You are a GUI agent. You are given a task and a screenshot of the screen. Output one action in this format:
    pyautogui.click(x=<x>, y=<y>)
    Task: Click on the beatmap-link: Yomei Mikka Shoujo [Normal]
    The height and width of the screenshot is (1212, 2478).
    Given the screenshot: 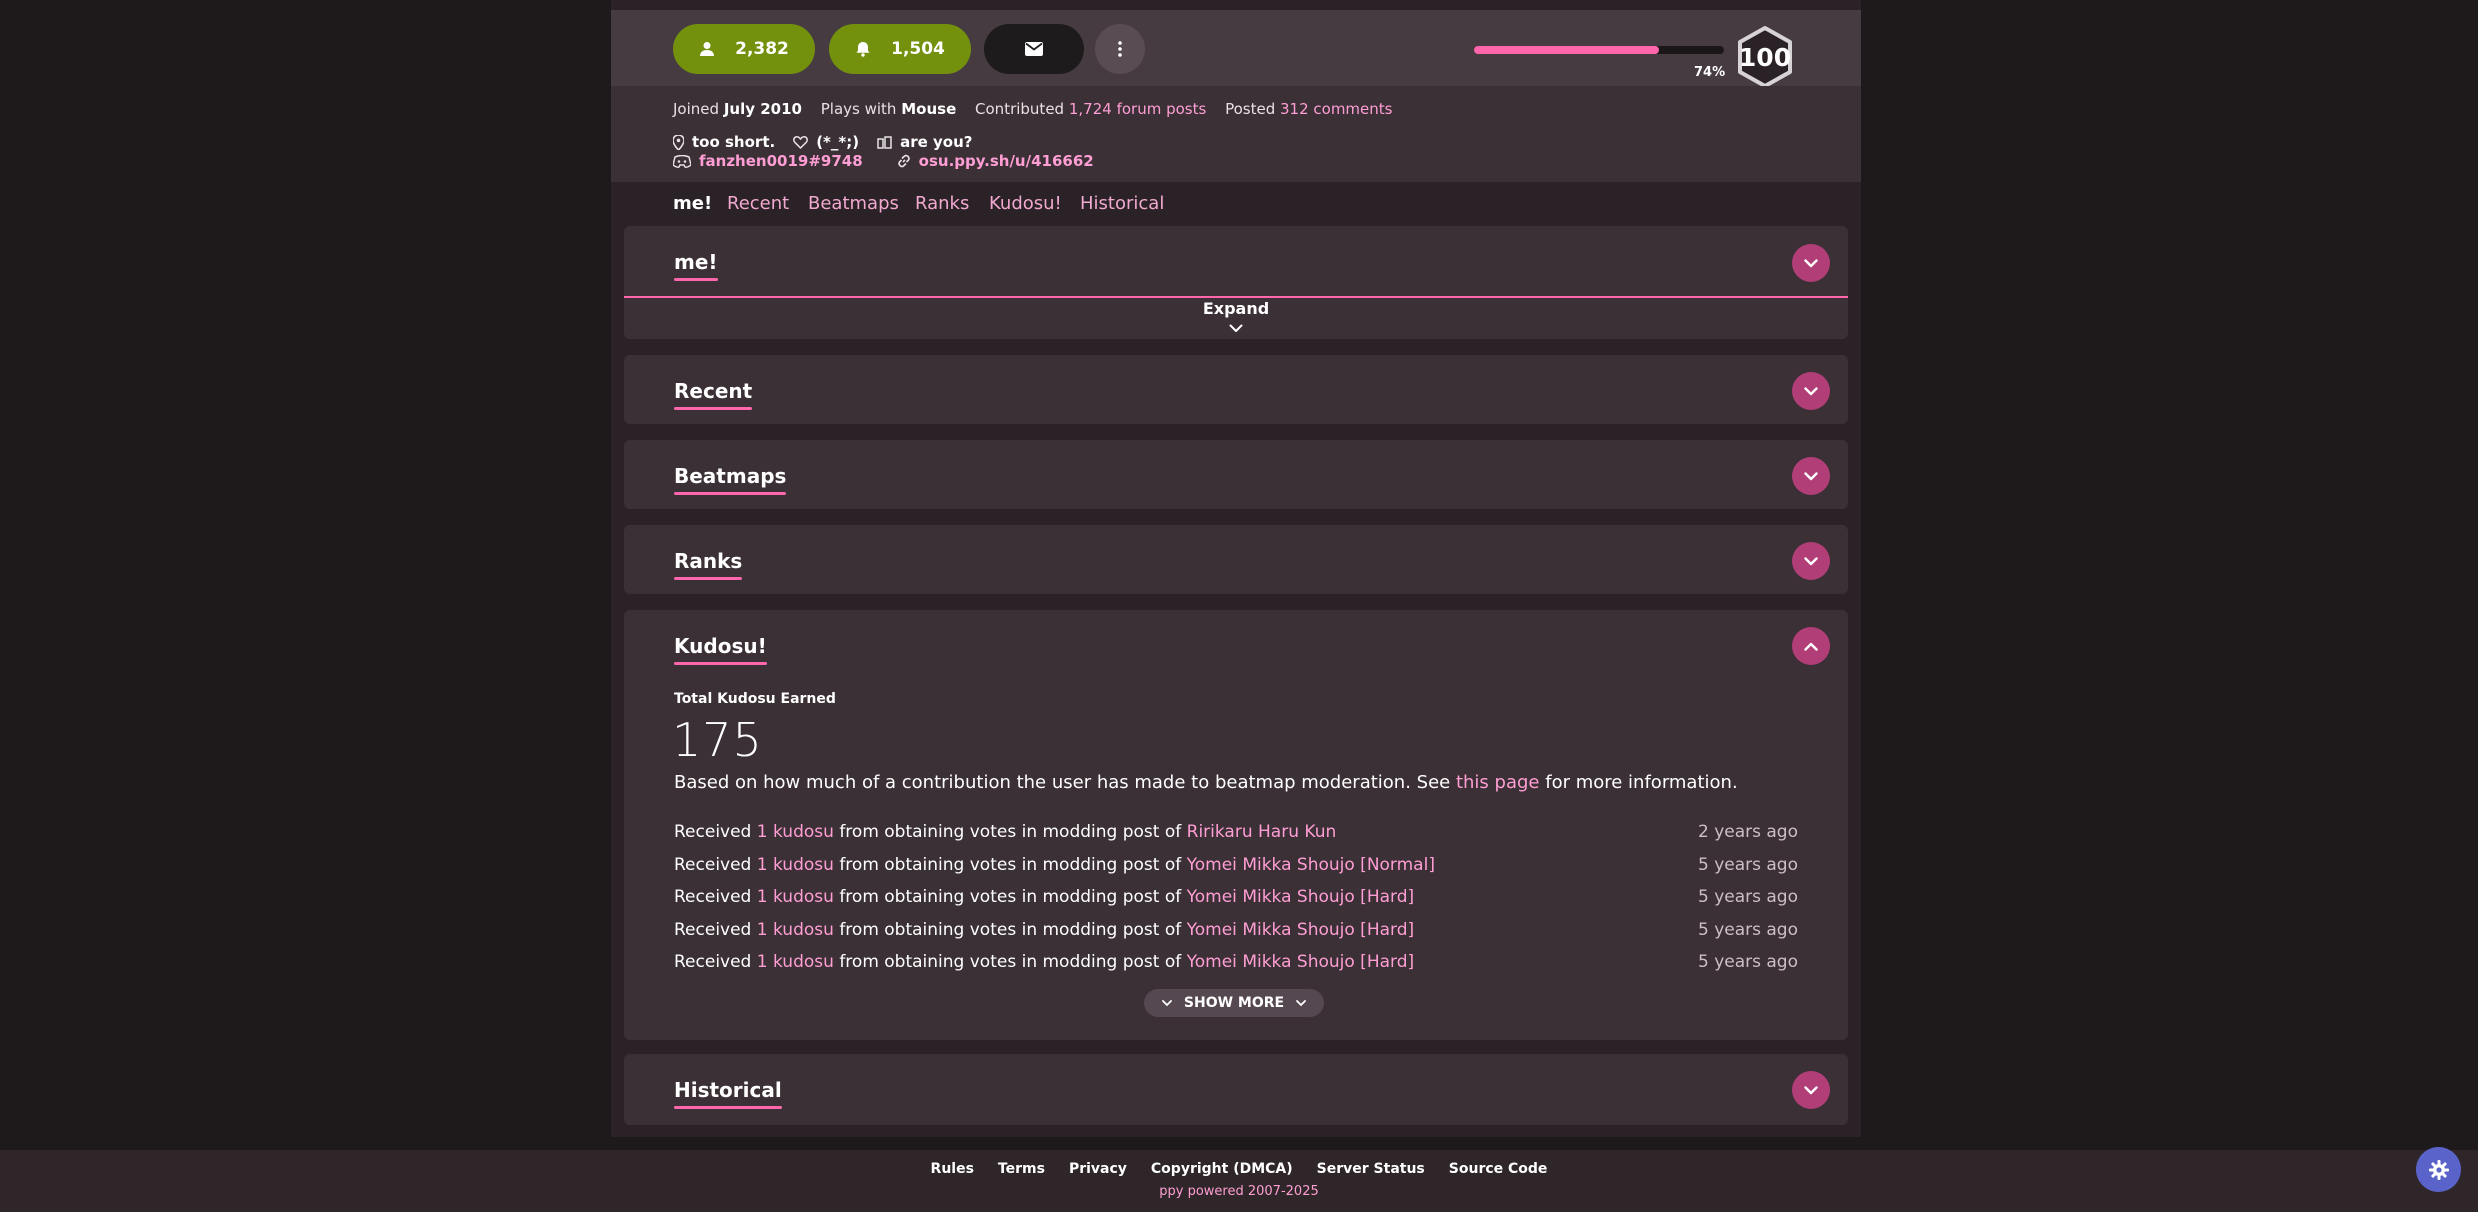 What is the action you would take?
    pyautogui.click(x=1311, y=865)
    